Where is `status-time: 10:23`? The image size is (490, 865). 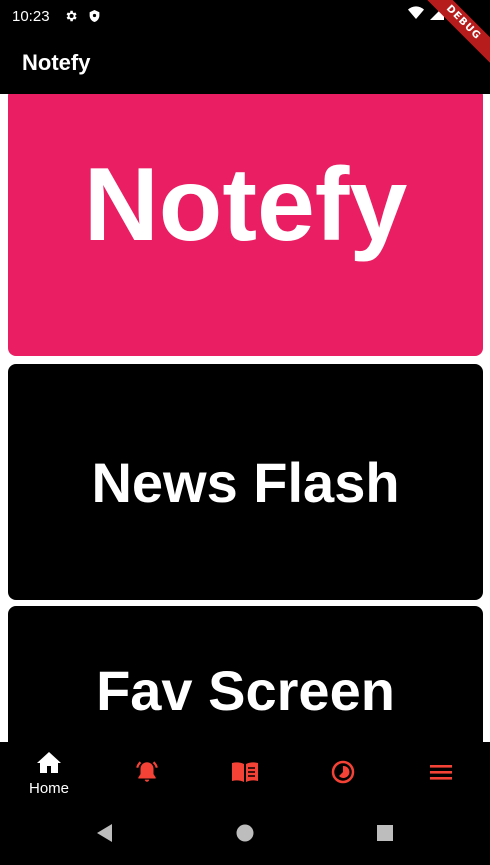
status-time: 10:23 is located at coordinates (31, 16).